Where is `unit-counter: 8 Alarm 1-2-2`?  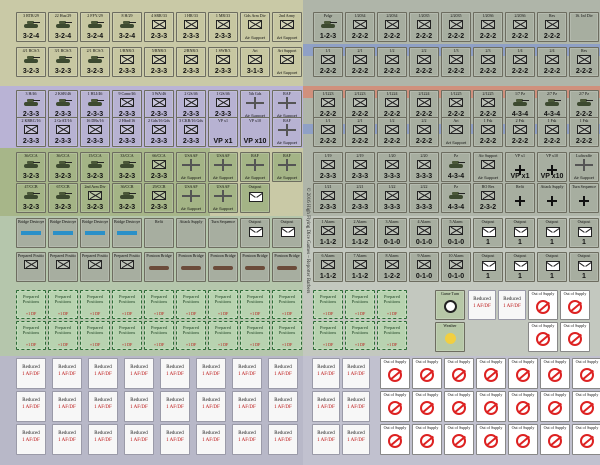 unit-counter: 8 Alarm 1-2-2 is located at coordinates (392, 267).